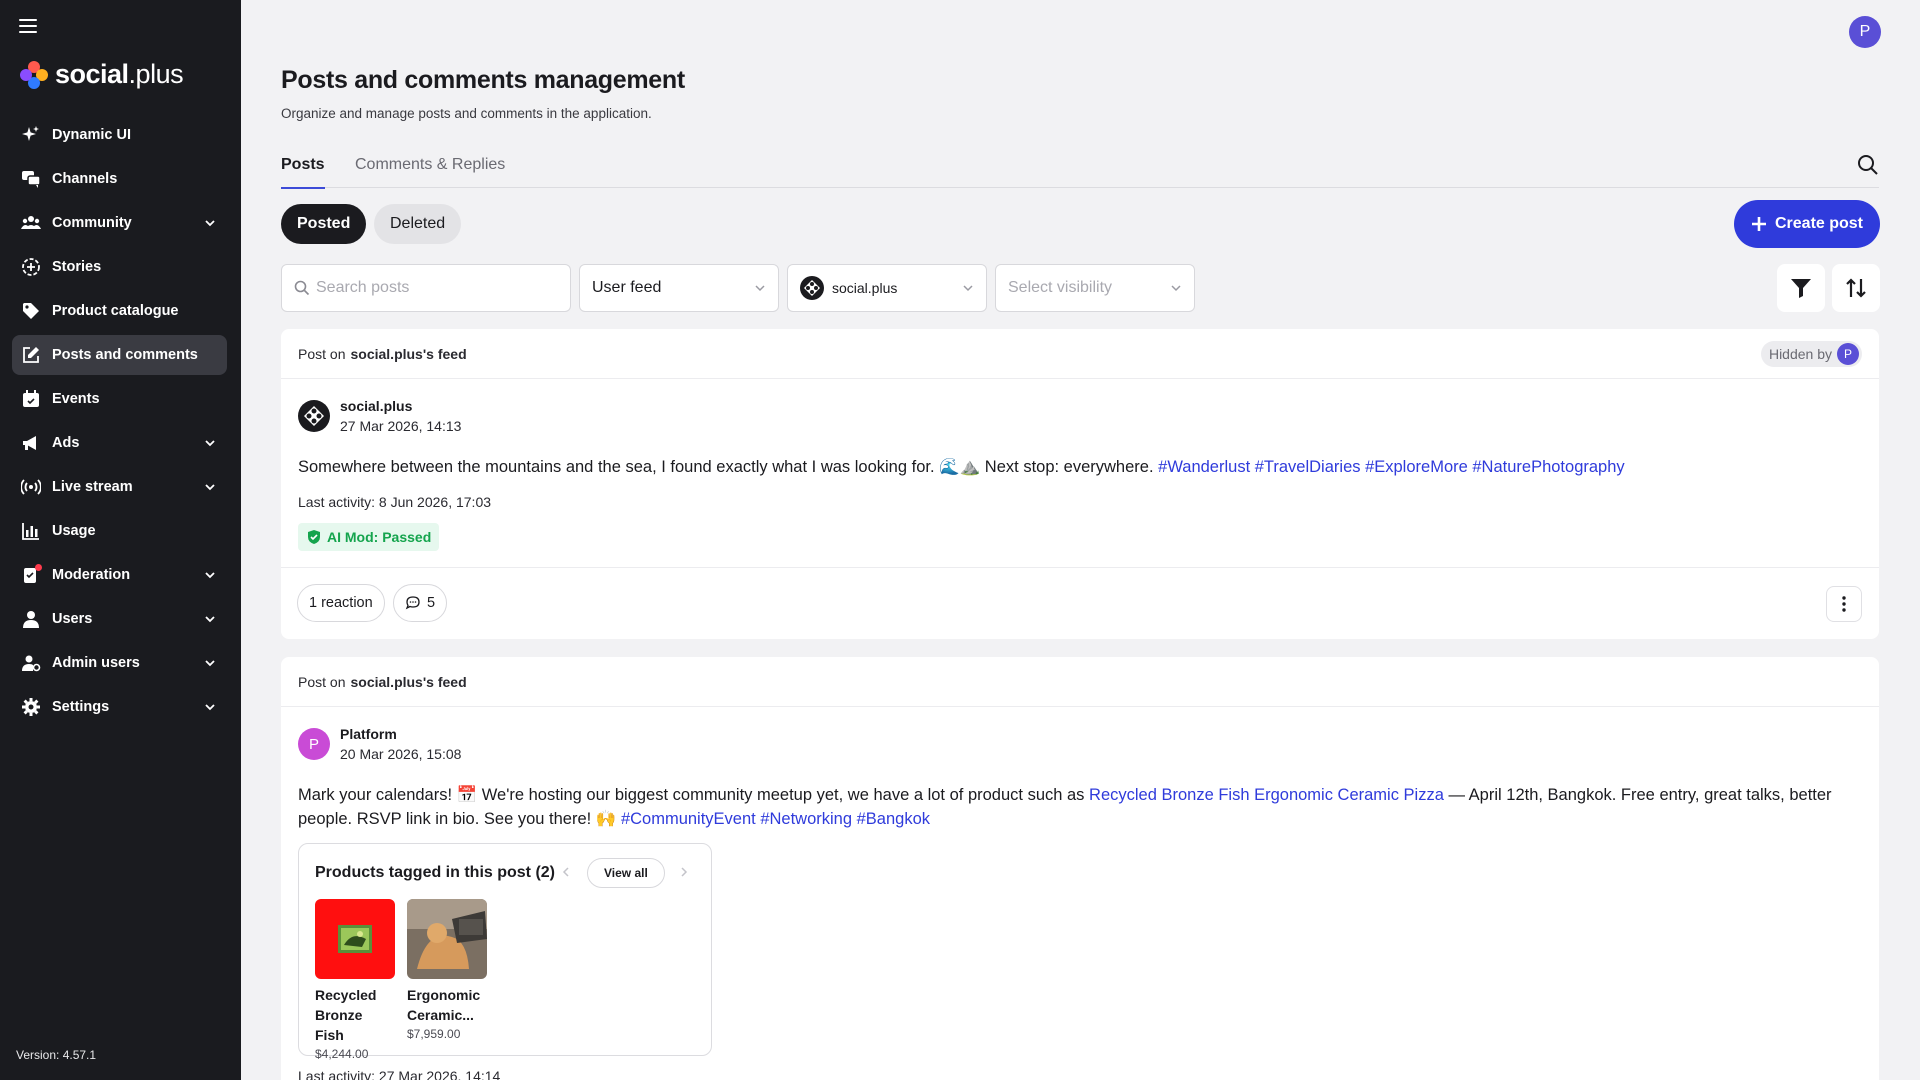 The image size is (1920, 1080). What do you see at coordinates (31, 223) in the screenshot?
I see `people-icon` at bounding box center [31, 223].